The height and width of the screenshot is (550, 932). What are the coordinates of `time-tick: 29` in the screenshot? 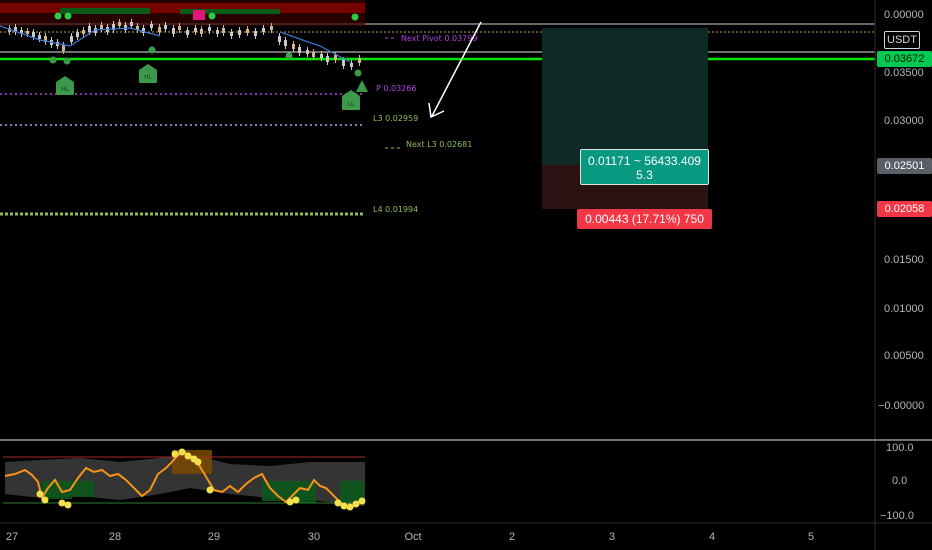 It's located at (214, 537).